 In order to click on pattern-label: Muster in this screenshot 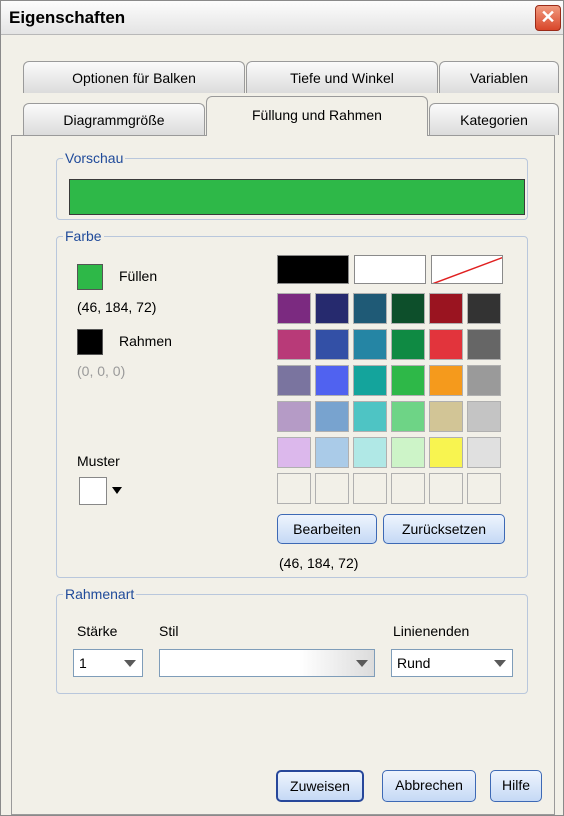, I will do `click(98, 461)`.